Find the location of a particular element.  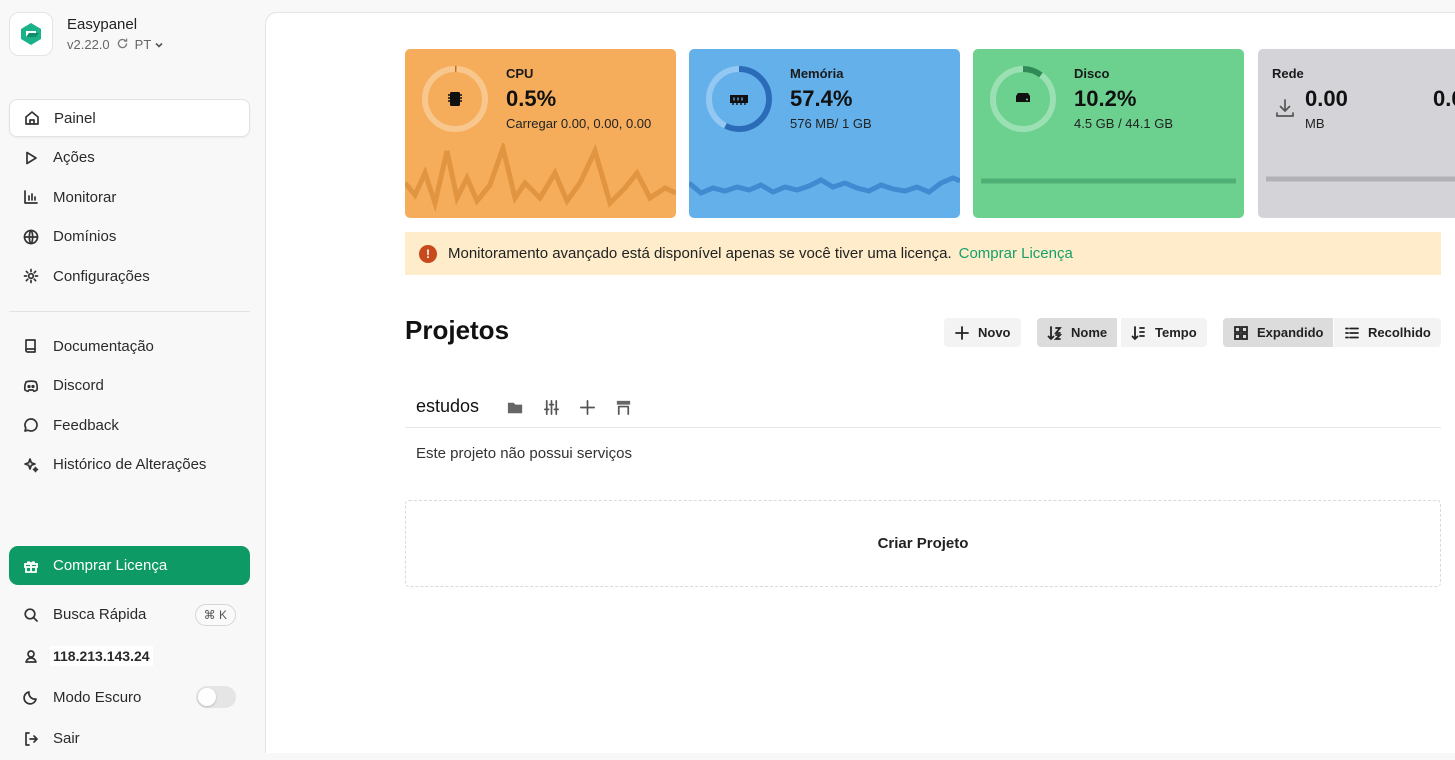

cpu-label: CPU is located at coordinates (520, 73).